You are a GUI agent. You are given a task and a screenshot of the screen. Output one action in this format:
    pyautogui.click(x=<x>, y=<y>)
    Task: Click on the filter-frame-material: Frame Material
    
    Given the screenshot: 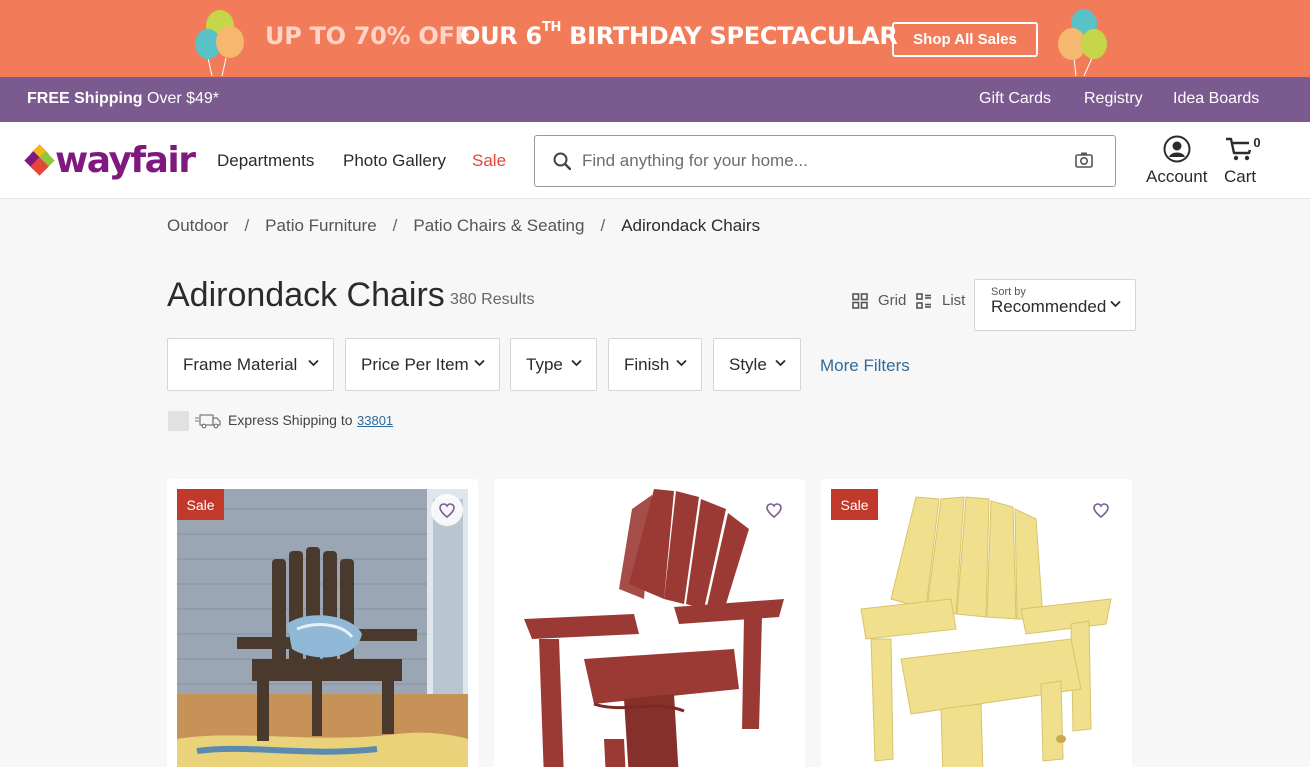 What is the action you would take?
    pyautogui.click(x=250, y=364)
    